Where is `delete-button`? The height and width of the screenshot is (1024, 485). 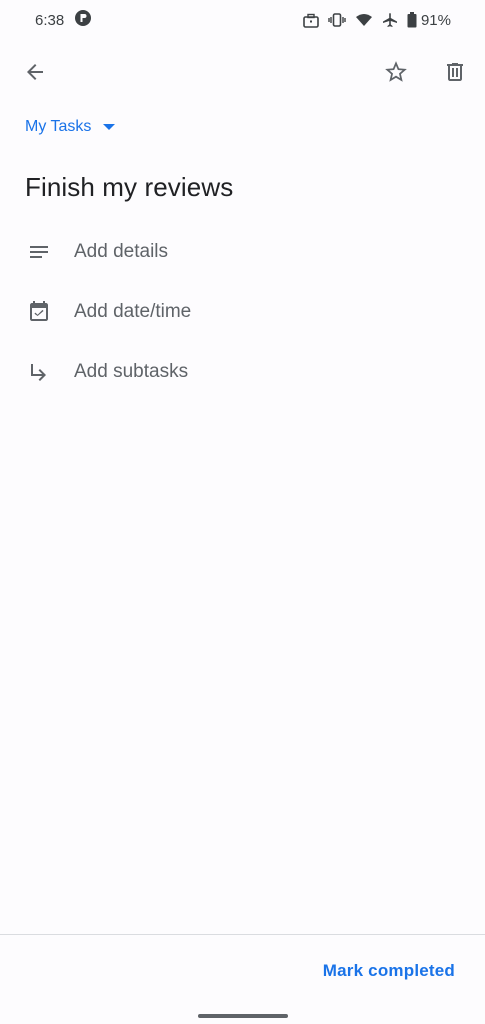
delete-button is located at coordinates (455, 72).